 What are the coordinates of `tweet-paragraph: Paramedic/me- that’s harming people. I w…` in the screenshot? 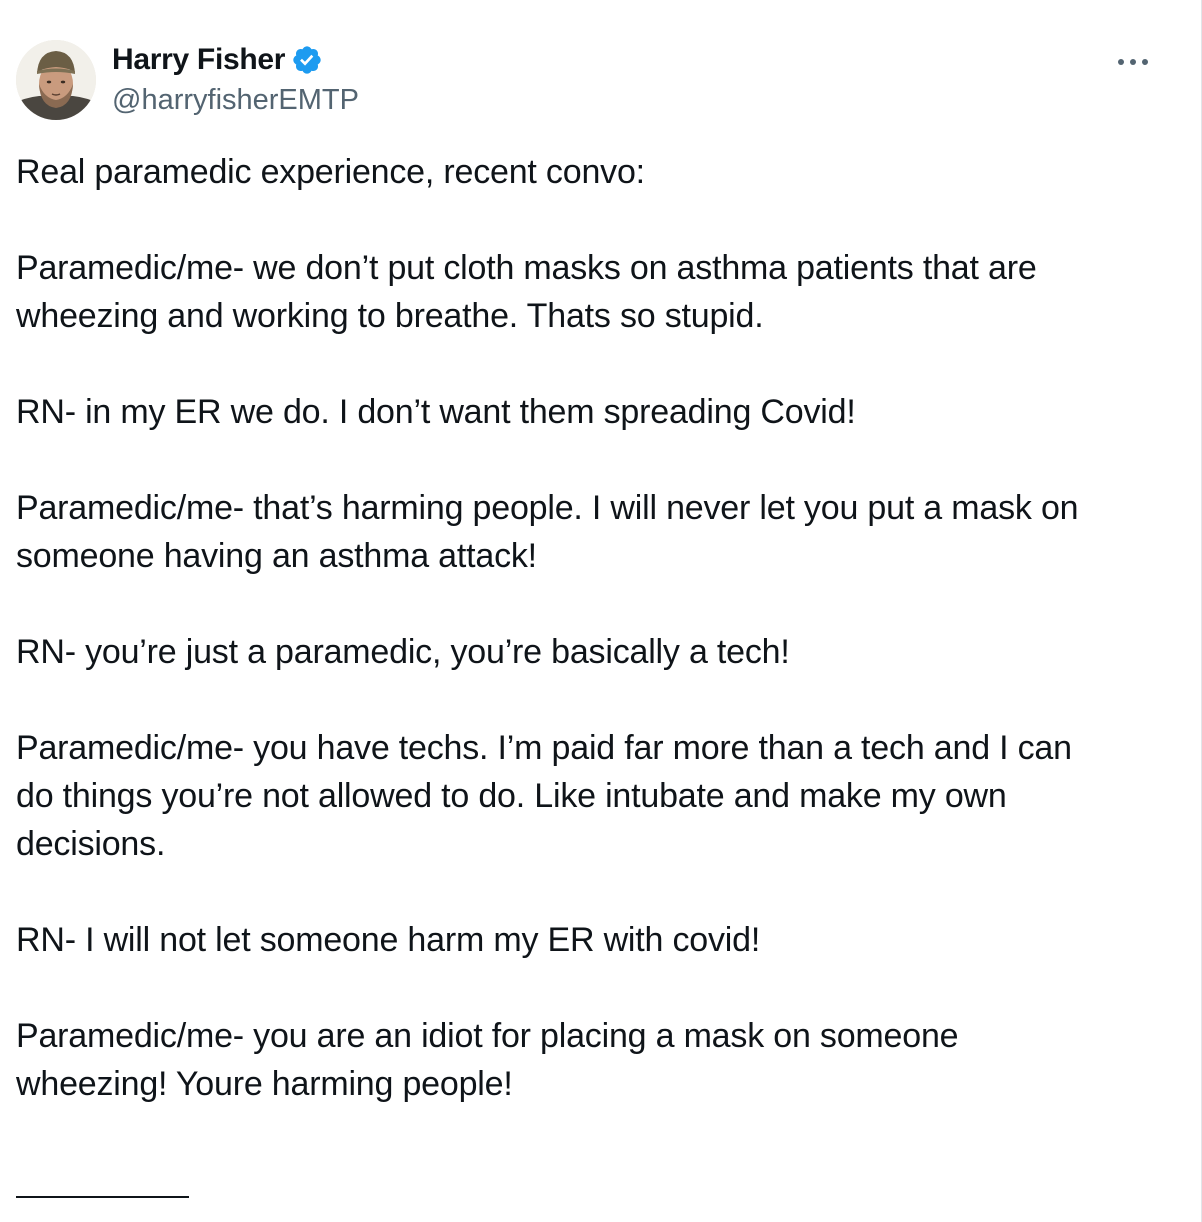 It's located at (547, 532).